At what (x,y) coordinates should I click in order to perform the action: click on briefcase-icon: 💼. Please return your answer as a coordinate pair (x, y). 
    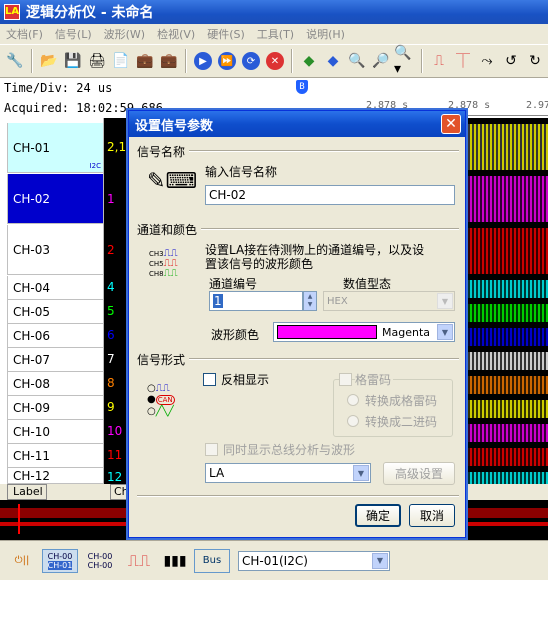
    Looking at the image, I should click on (145, 61).